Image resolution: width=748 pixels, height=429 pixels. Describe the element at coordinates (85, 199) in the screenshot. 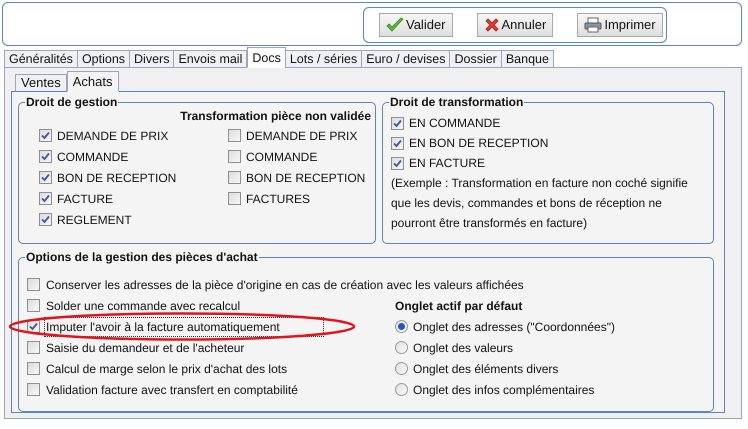

I see `checkbox-label: FACTURE` at that location.